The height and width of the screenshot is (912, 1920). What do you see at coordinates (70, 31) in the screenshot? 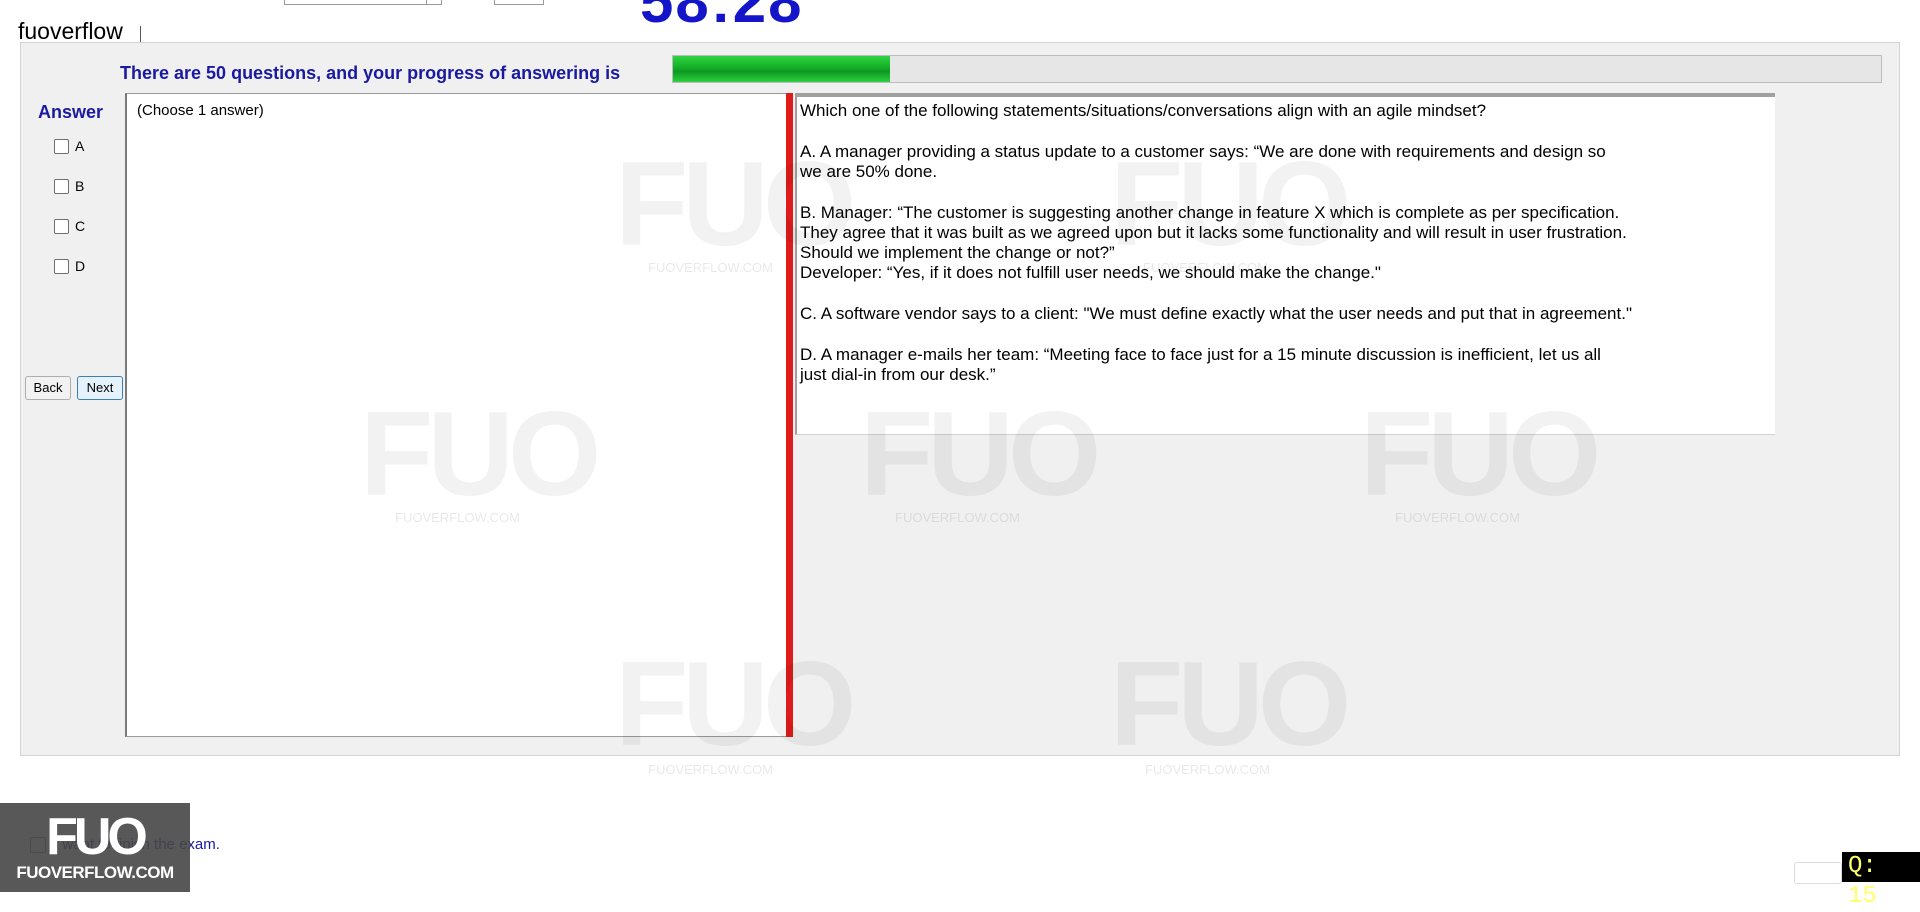
I see `brand-text: fuoverflow` at bounding box center [70, 31].